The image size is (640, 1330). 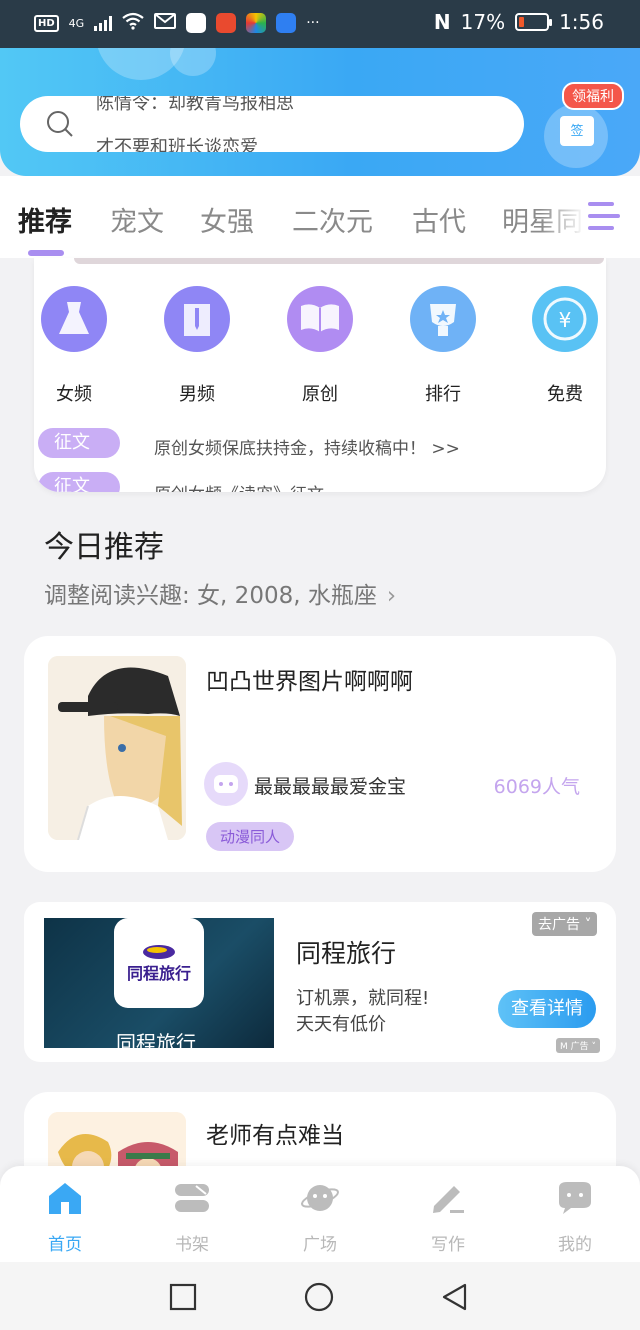 I want to click on ad-description: 订机票，就同程! 天天有低价, so click(x=362, y=1012).